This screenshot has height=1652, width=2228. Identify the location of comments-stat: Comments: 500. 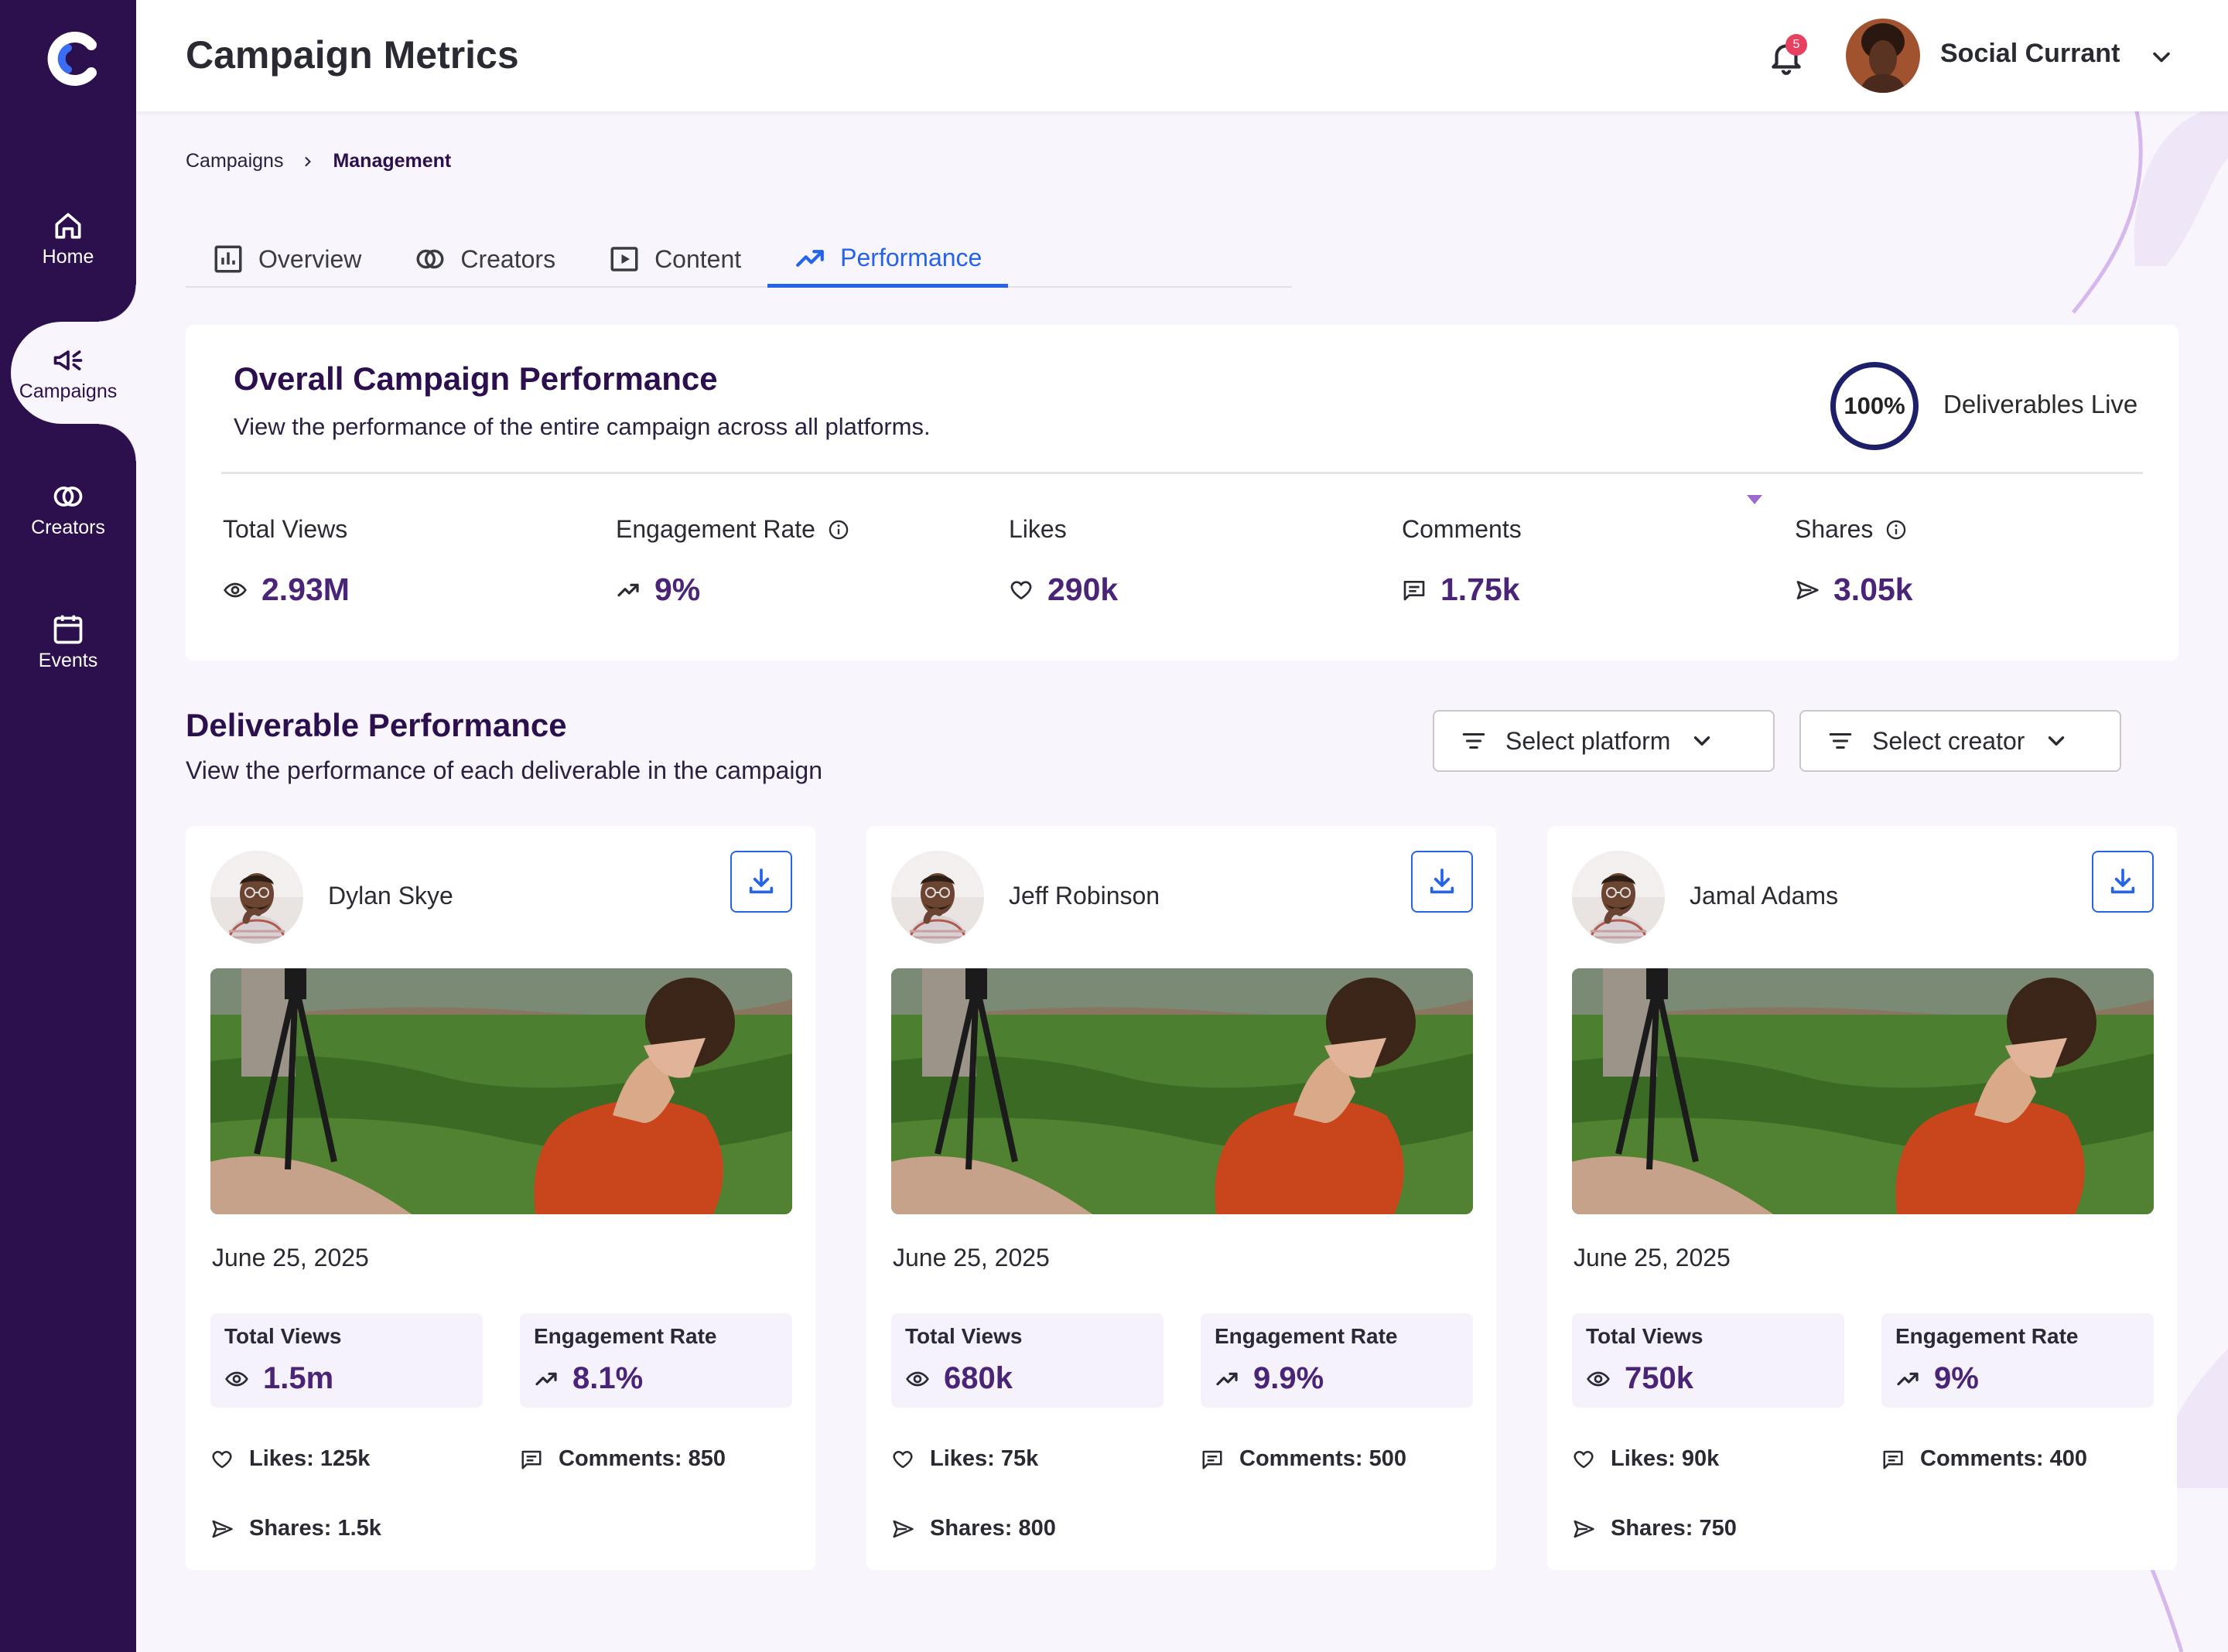
(1303, 1459).